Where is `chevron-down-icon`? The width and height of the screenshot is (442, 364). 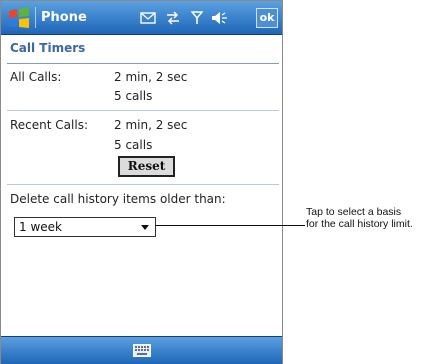 chevron-down-icon is located at coordinates (145, 227).